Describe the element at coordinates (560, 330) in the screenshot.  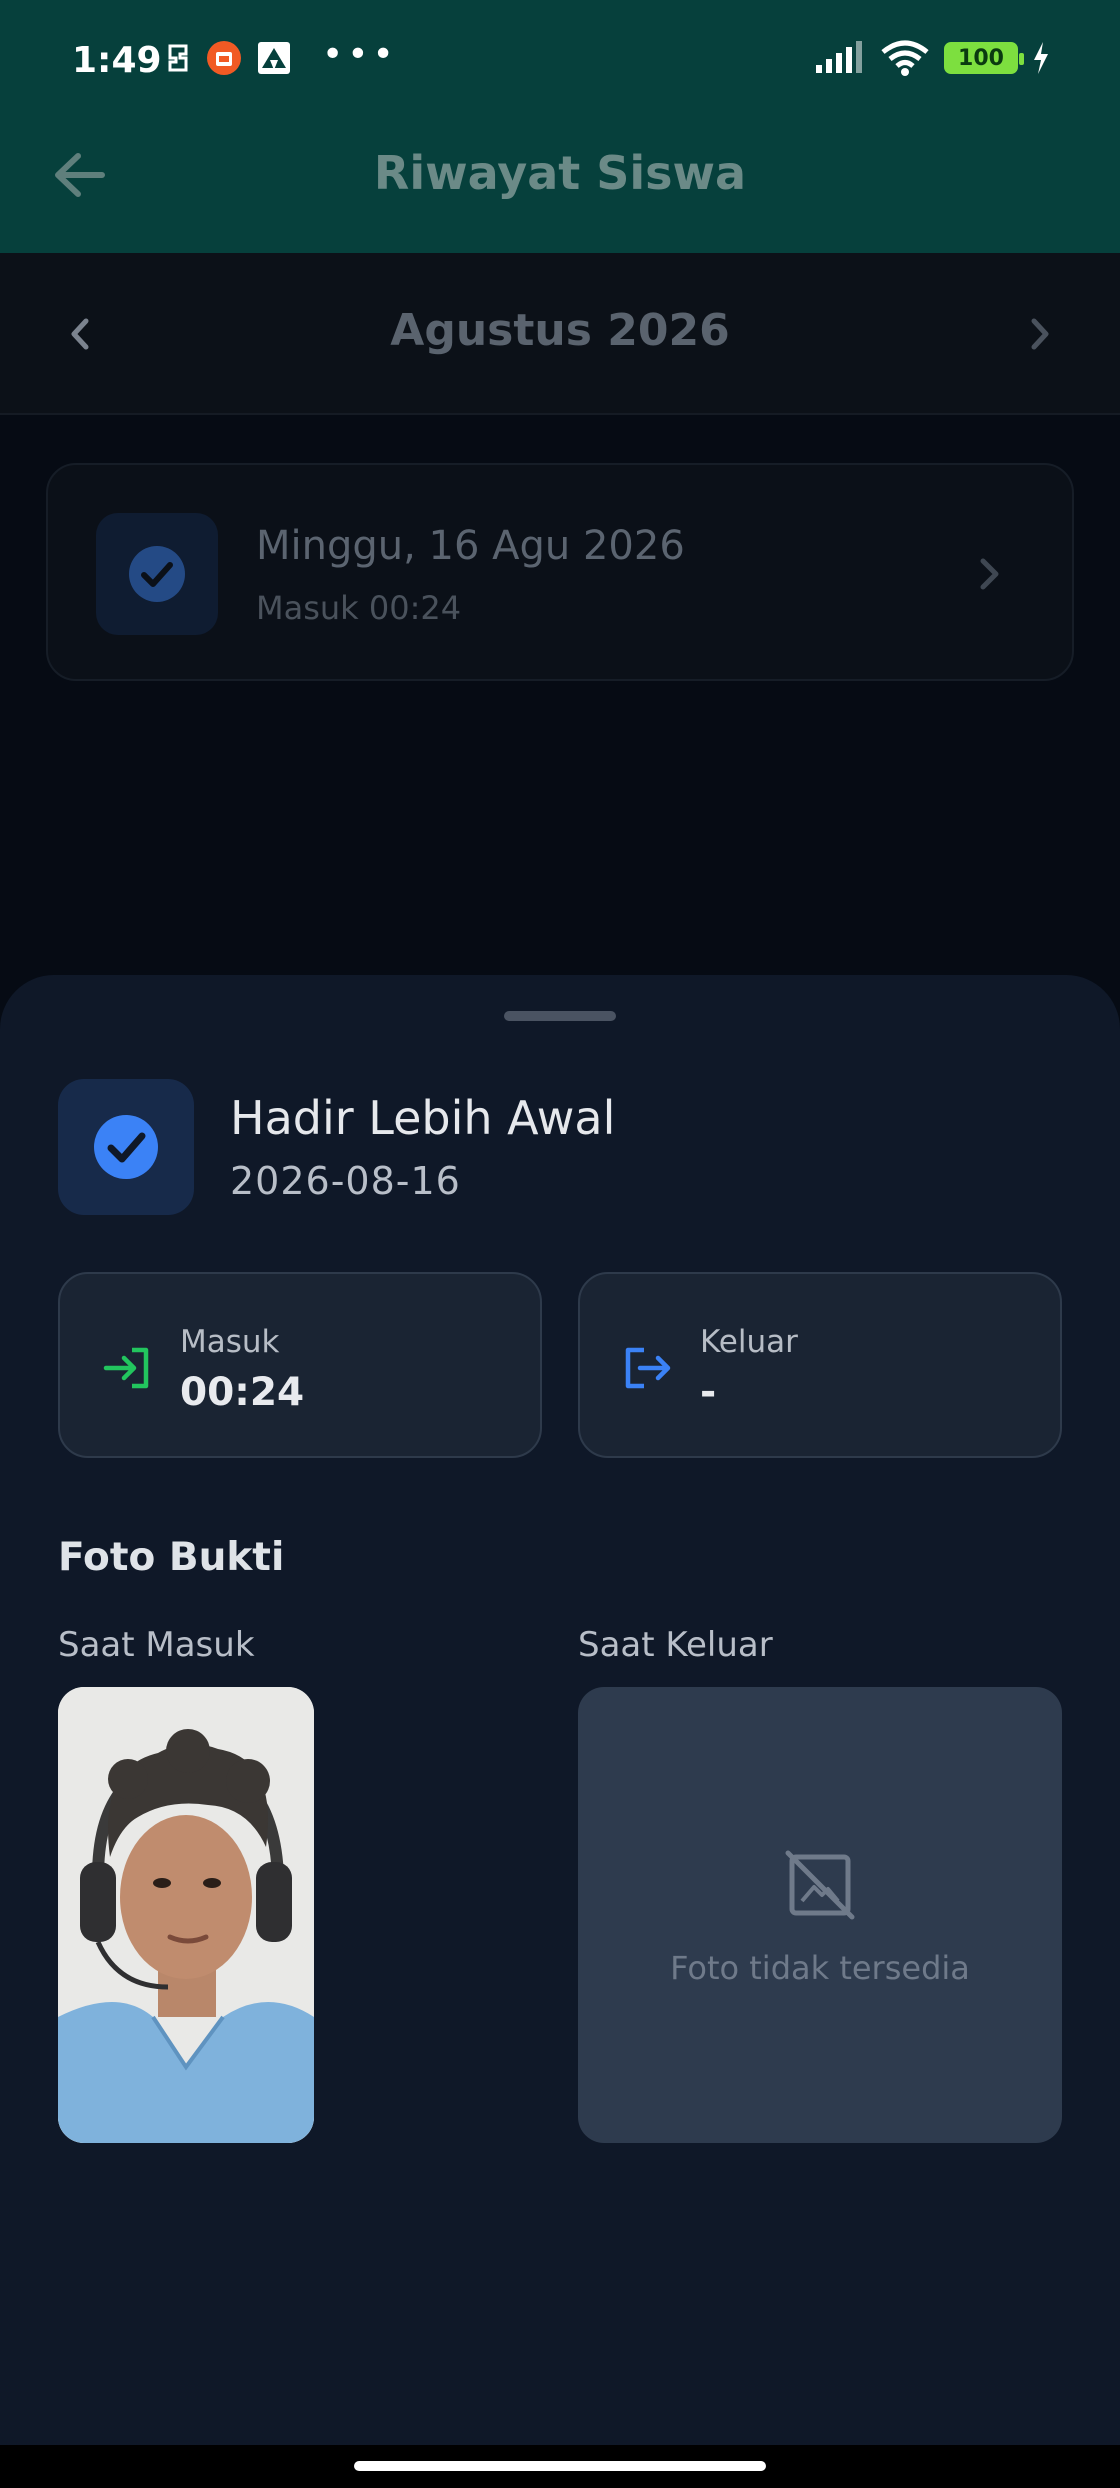
I see `month-label: Agustus 2026` at that location.